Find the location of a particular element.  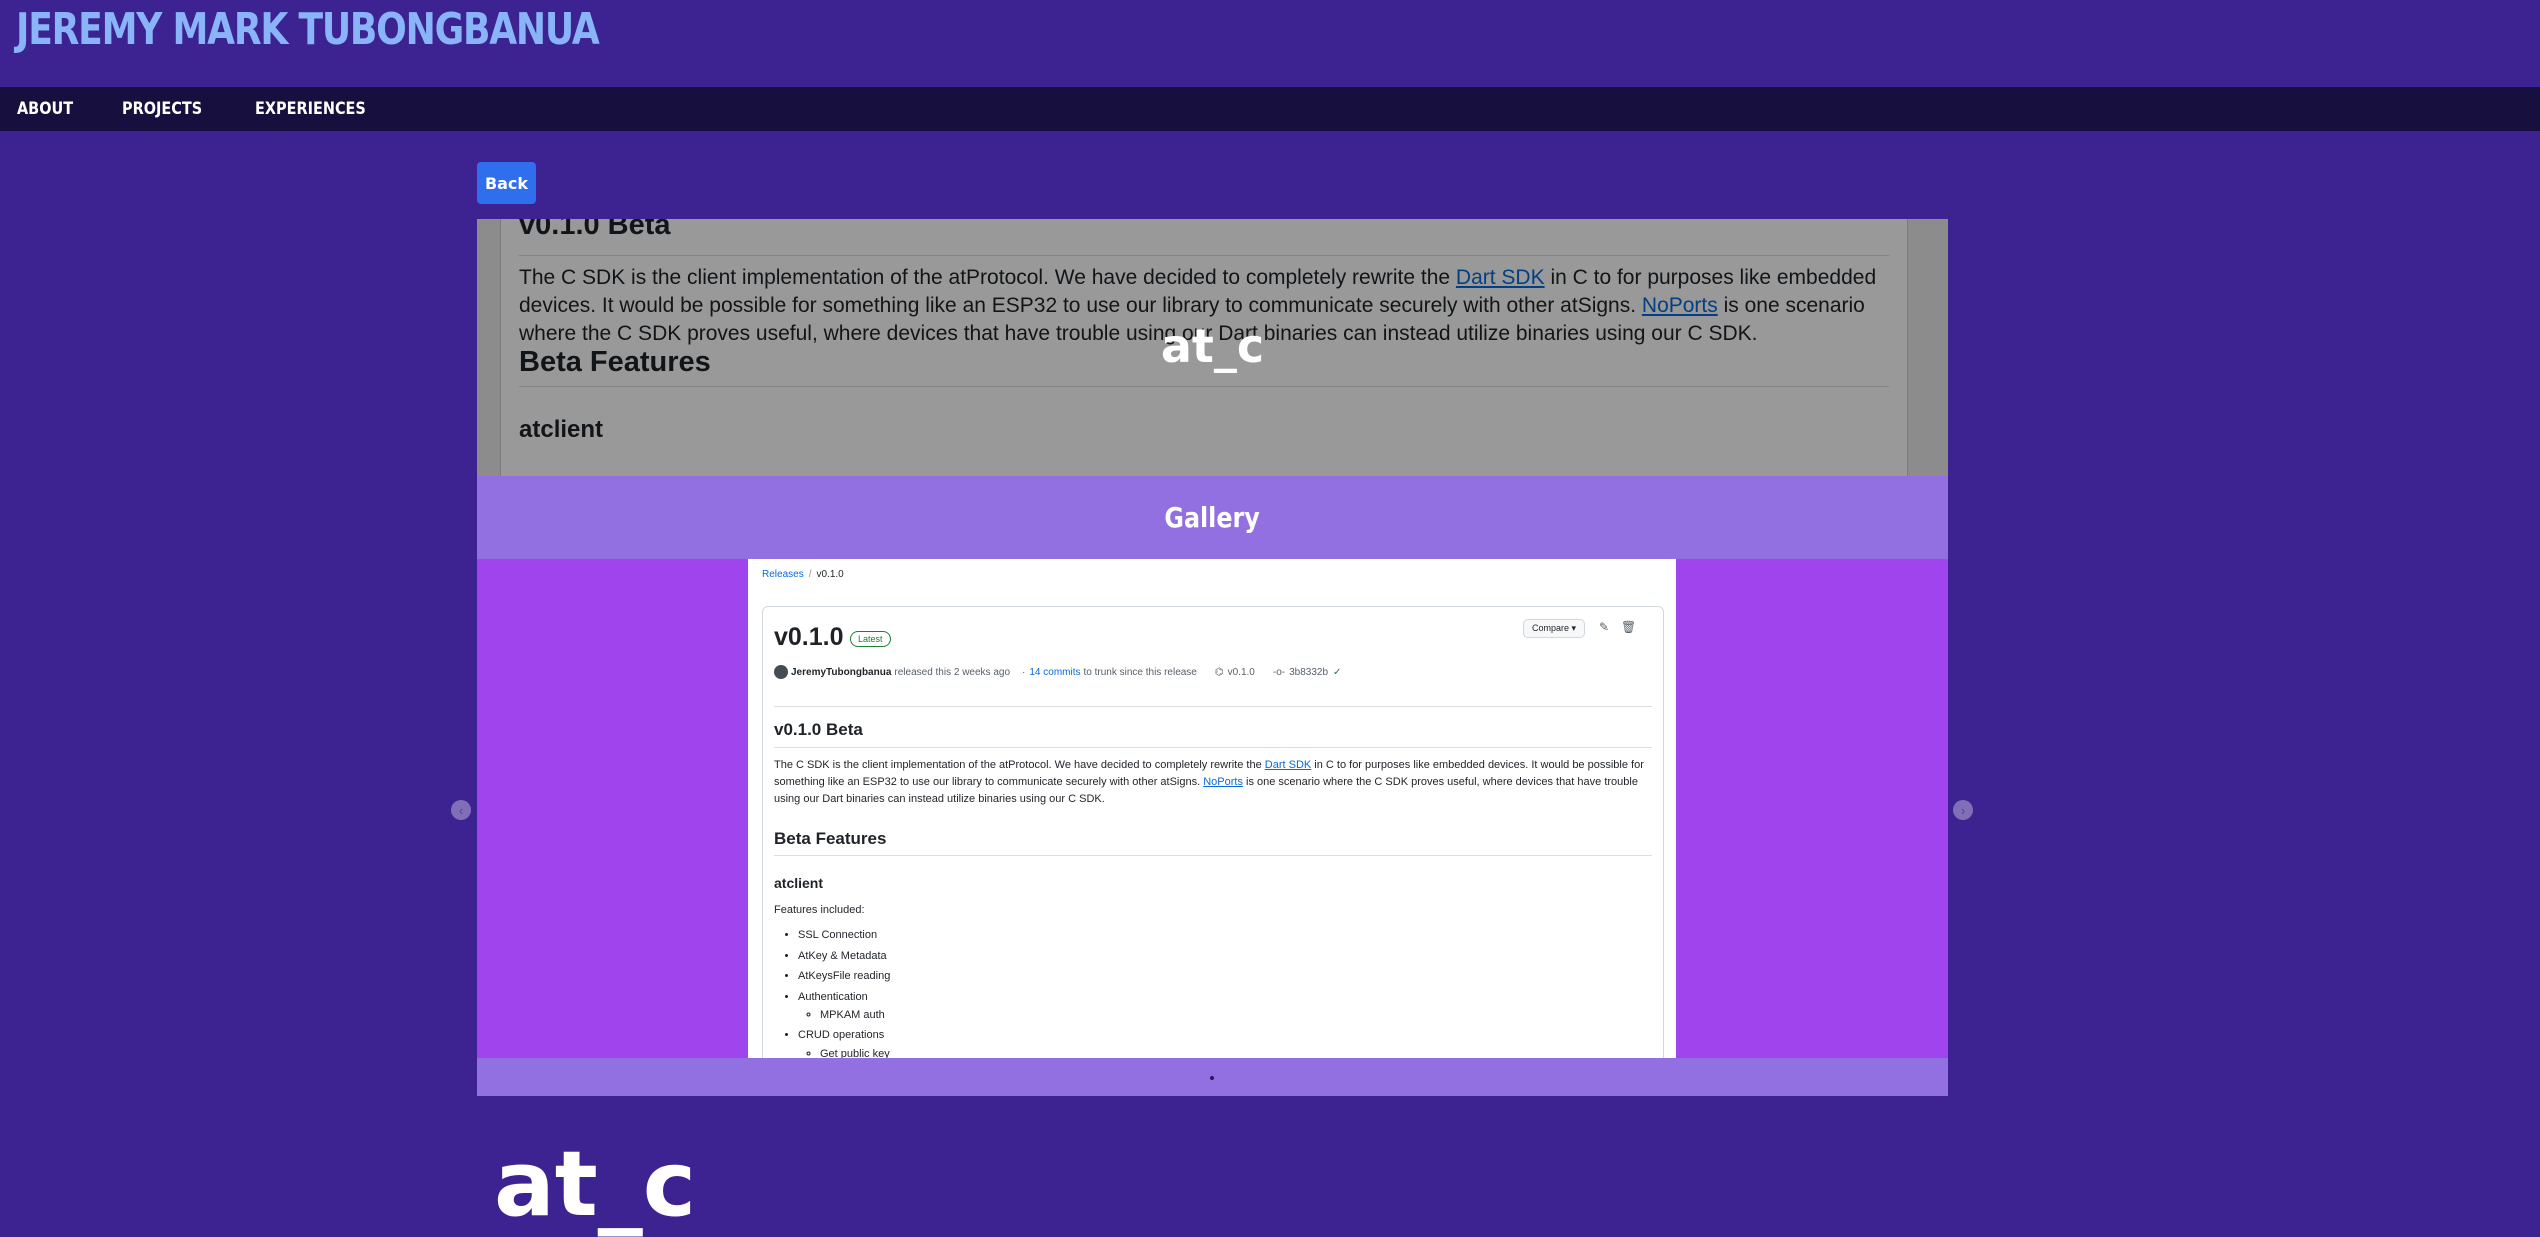

sub-list: MPKAM auth is located at coordinates (844, 1018).